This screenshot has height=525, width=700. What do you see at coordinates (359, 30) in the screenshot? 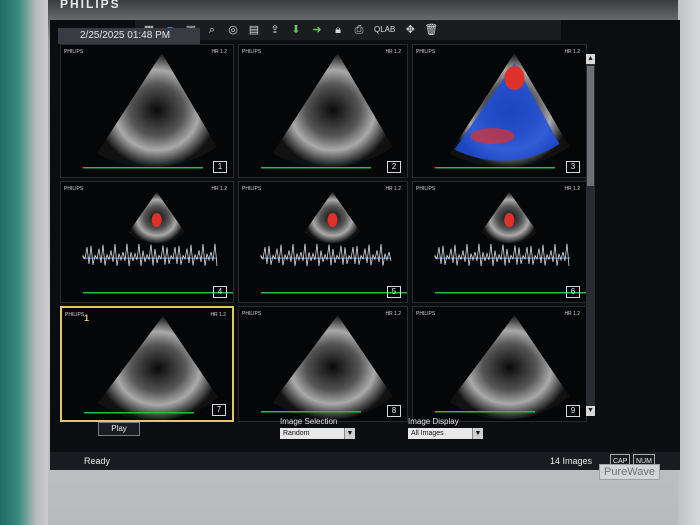
I see `print-icon: ⎙` at bounding box center [359, 30].